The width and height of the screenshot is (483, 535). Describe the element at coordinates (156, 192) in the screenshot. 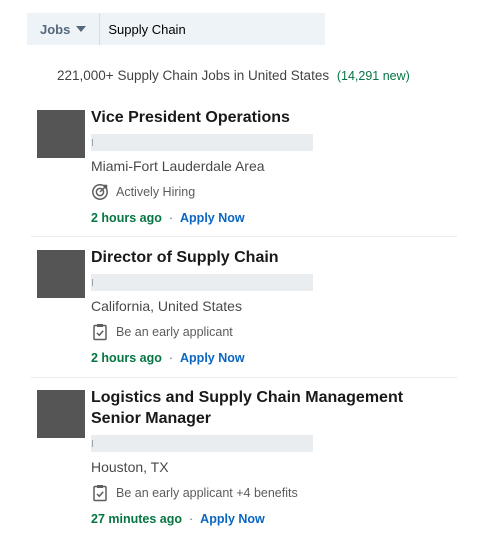

I see `job-insight-text: Actively Hiring` at that location.